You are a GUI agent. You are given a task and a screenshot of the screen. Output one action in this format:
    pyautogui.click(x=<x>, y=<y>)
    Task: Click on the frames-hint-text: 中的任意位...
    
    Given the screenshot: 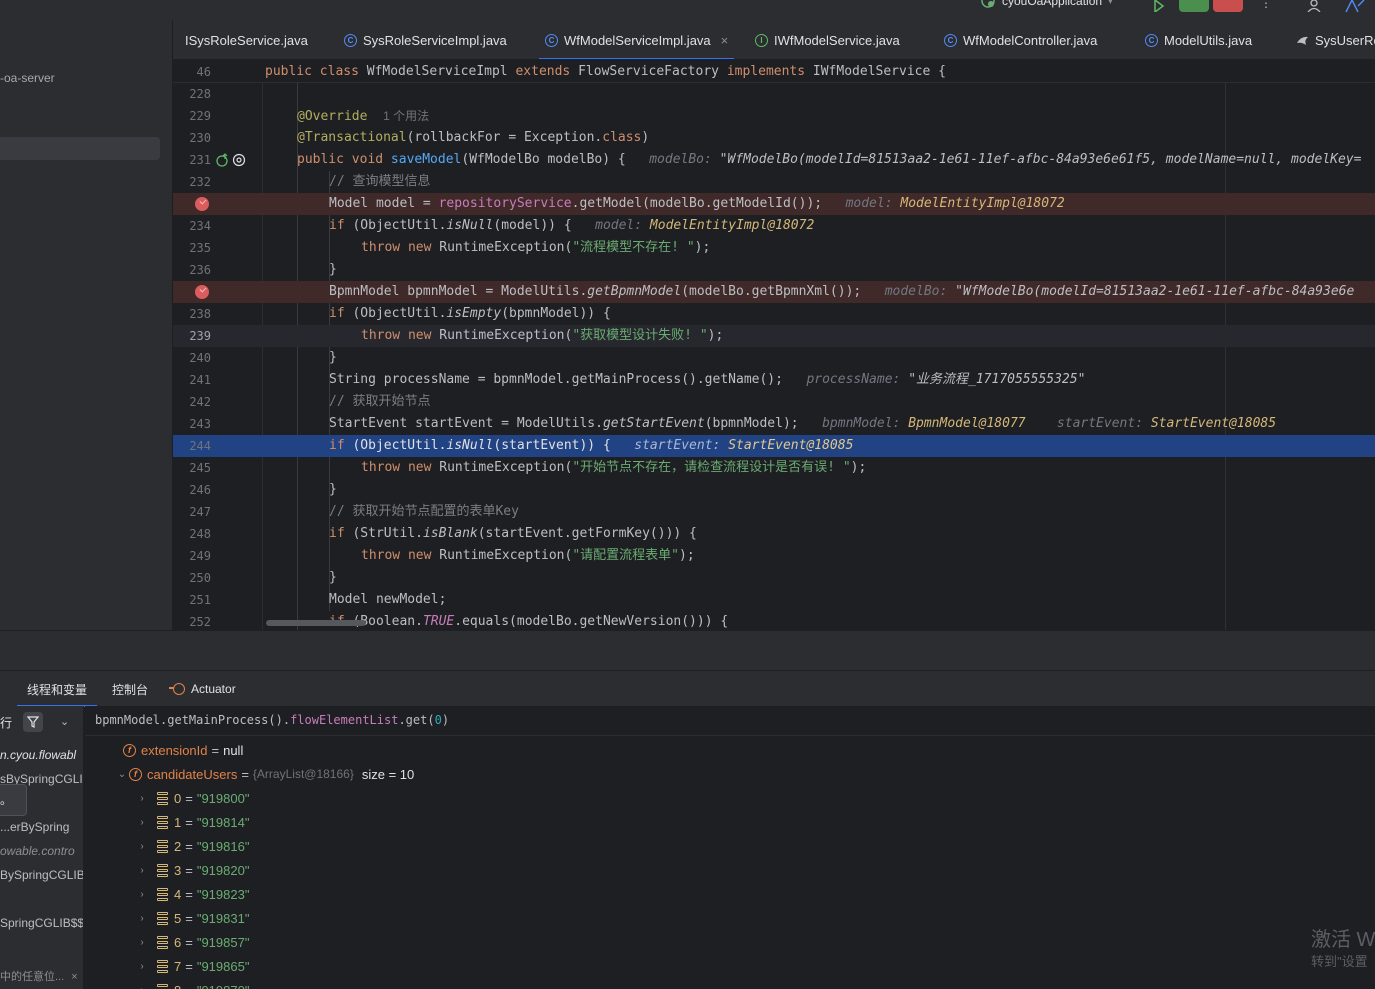 What is the action you would take?
    pyautogui.click(x=32, y=977)
    